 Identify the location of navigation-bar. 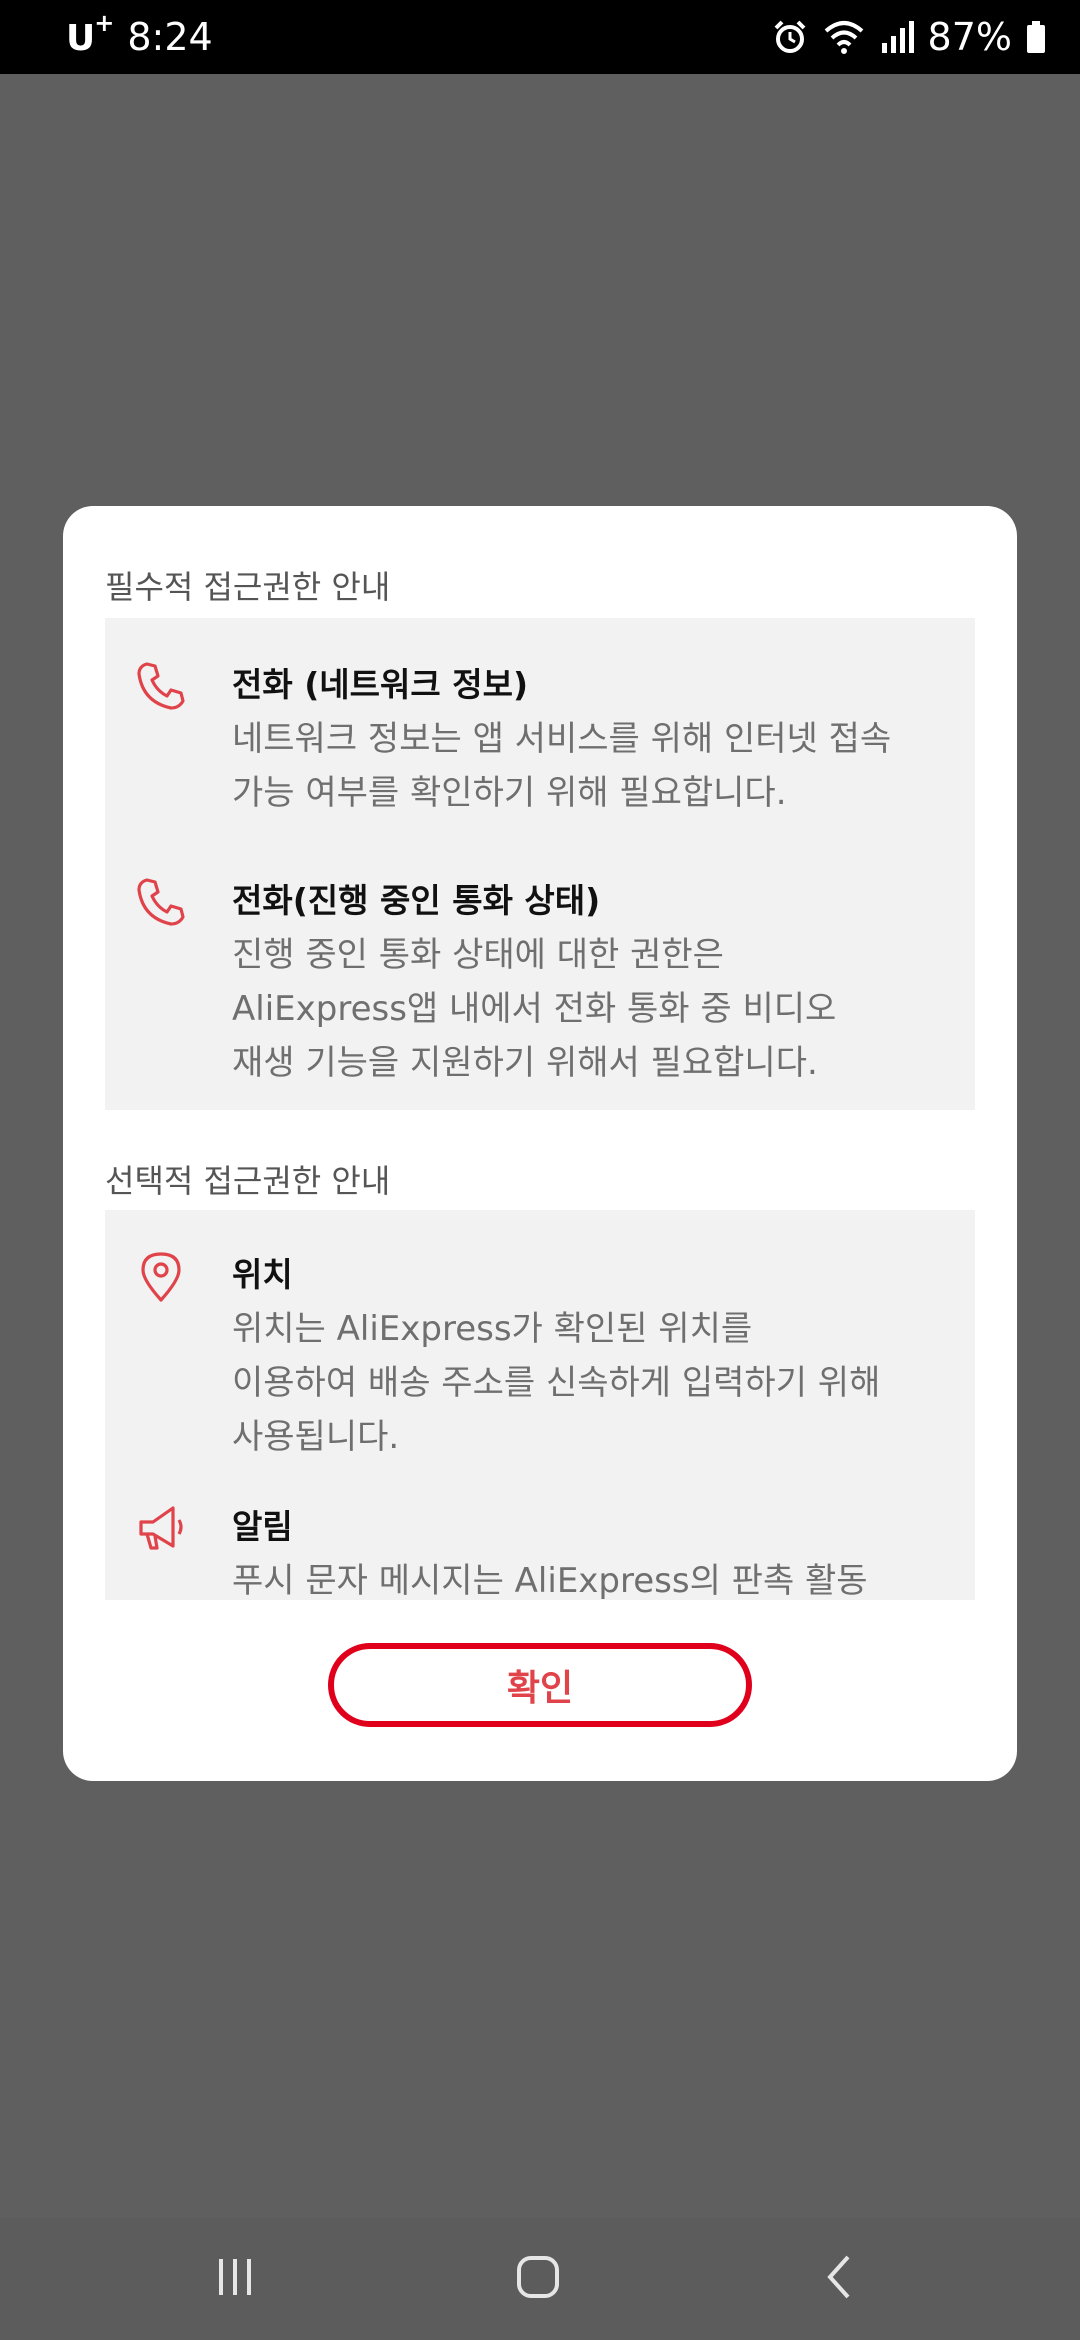
(540, 2279).